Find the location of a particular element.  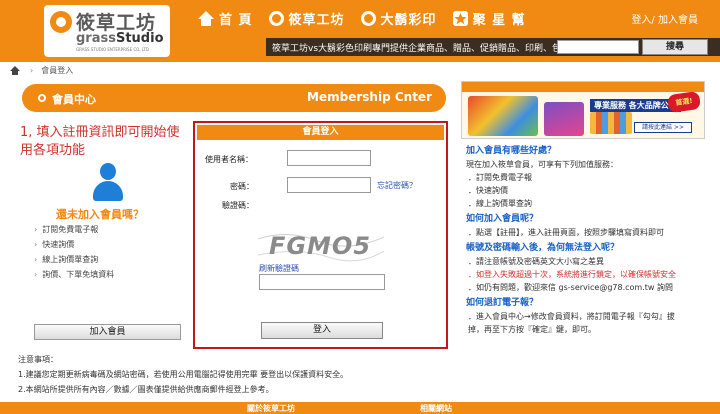

forgot-password-link: 忘記密碼？ is located at coordinates (397, 185).